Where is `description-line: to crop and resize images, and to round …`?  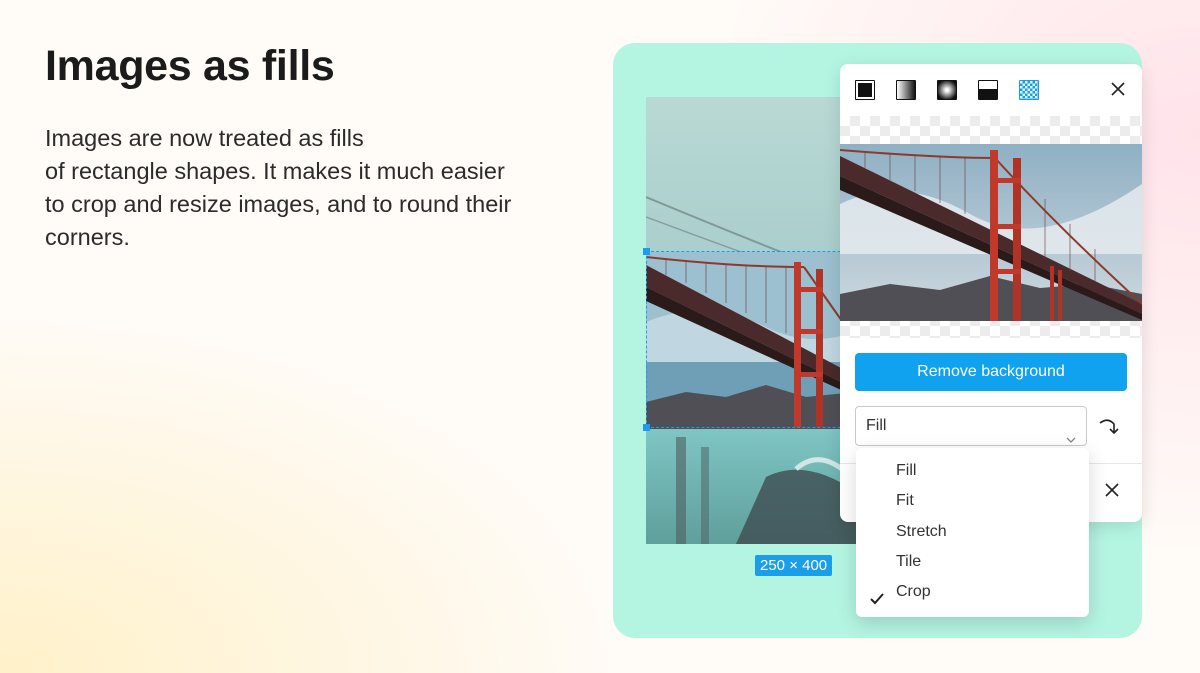 description-line: to crop and resize images, and to round … is located at coordinates (278, 204).